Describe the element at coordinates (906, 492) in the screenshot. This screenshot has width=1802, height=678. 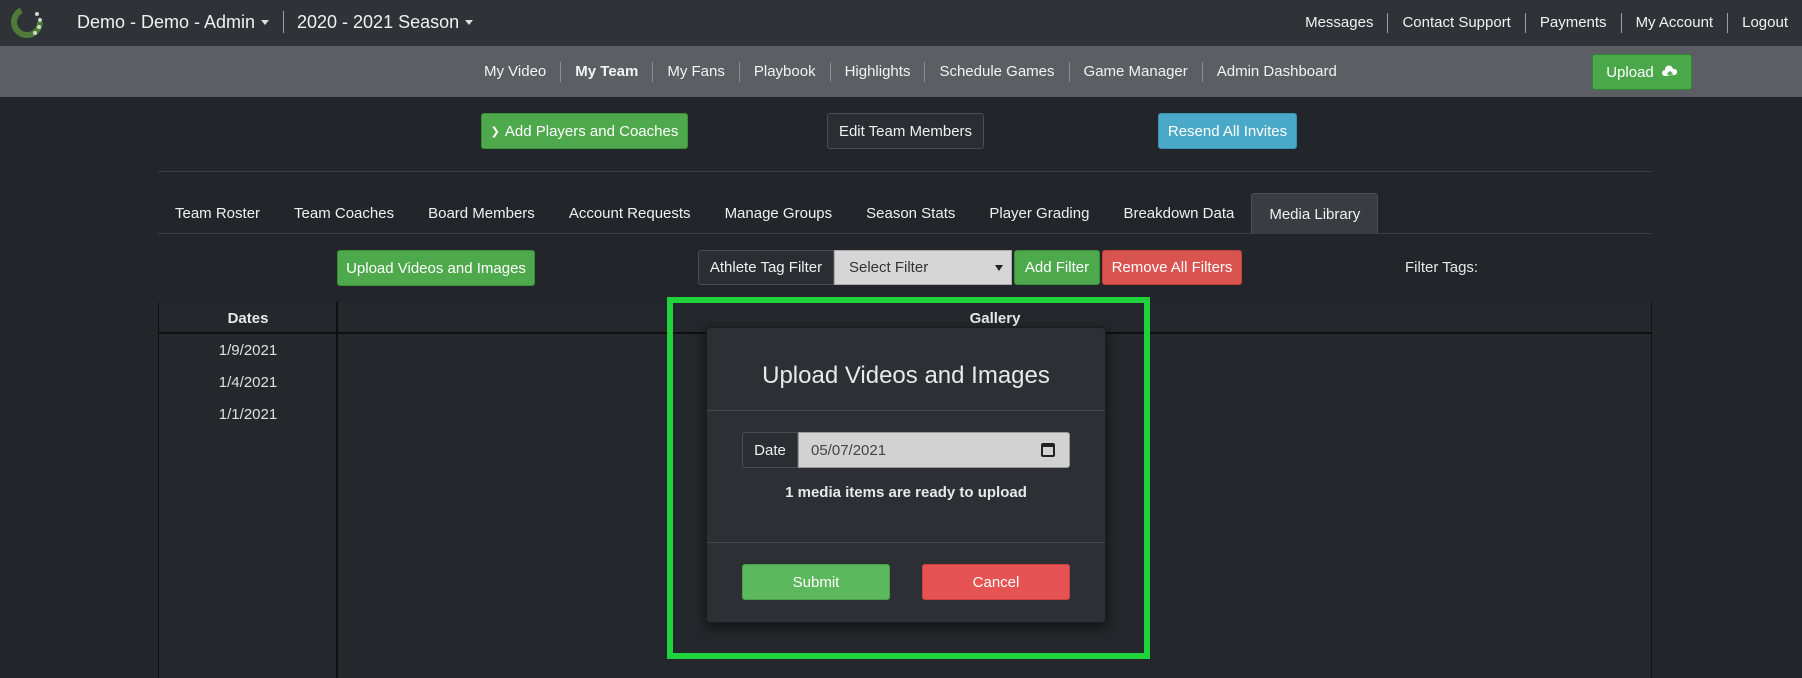
I see `ready-status-text: 1 media items are ready to upload` at that location.